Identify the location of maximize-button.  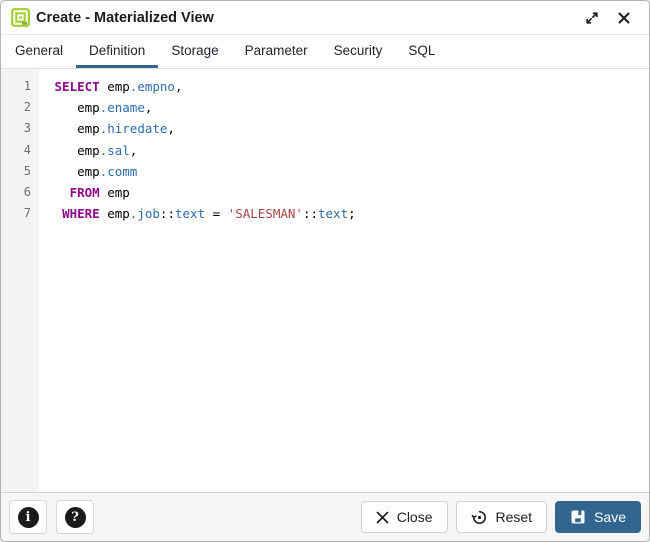
(592, 18).